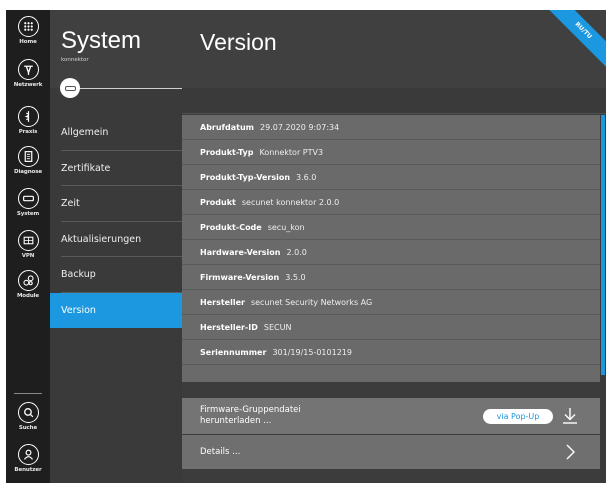 The width and height of the screenshot is (607, 483). I want to click on nav-item-backup: Backup, so click(116, 275).